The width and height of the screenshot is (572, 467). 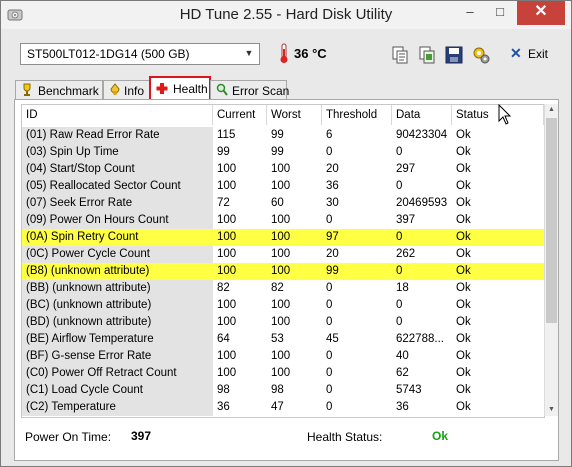 I want to click on exit-button: ✕ Exit, so click(x=530, y=54).